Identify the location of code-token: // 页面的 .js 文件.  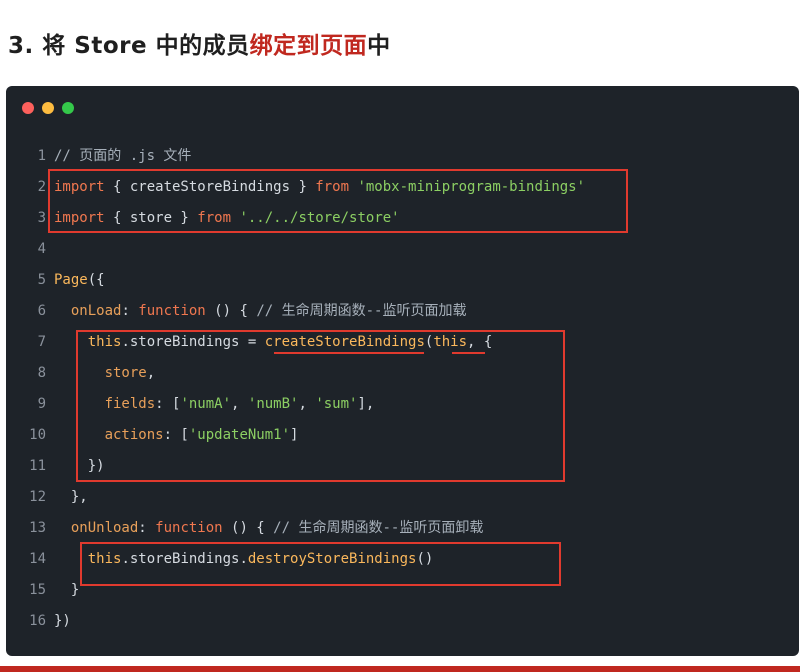
(123, 156).